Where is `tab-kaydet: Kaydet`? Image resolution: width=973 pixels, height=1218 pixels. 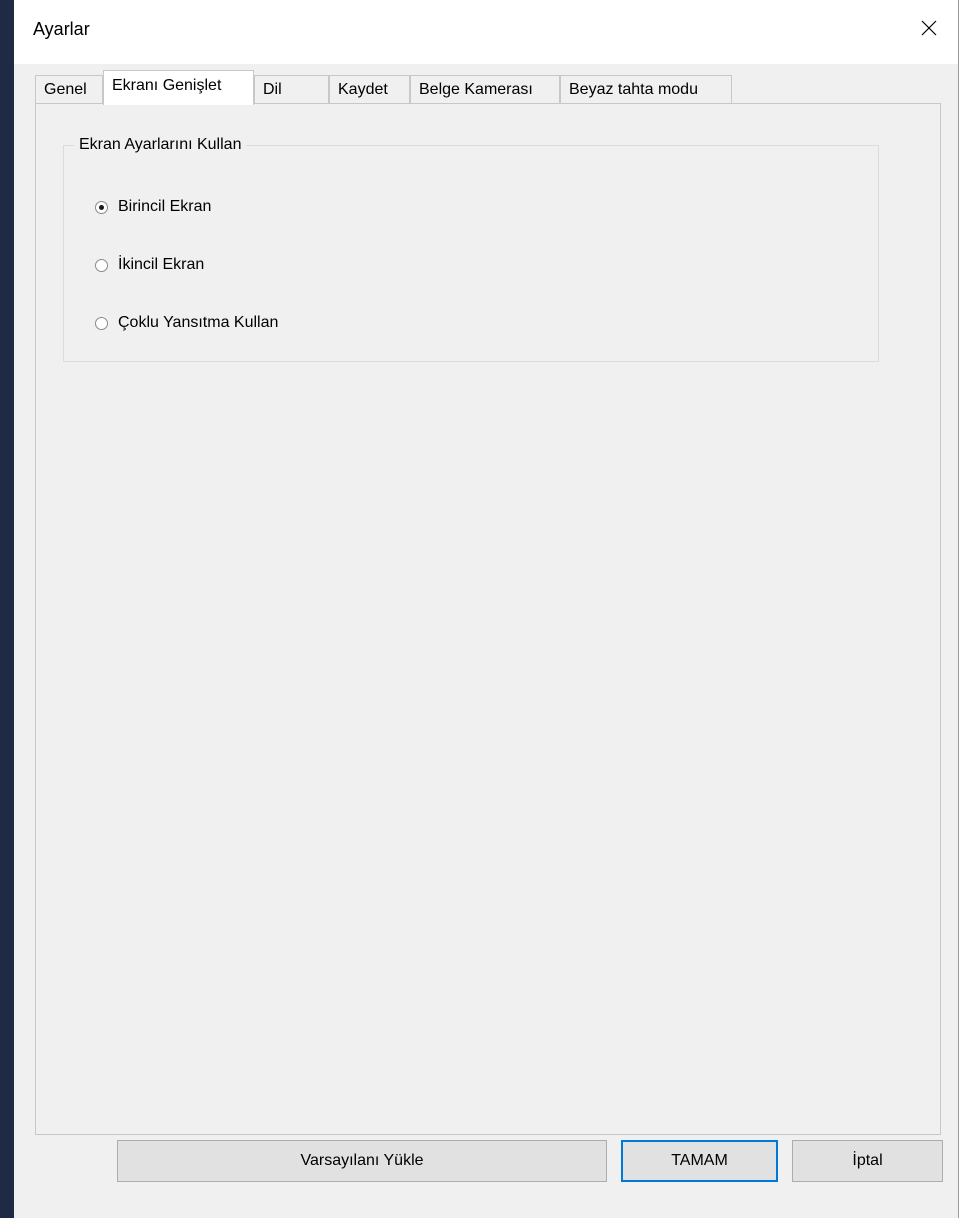 tab-kaydet: Kaydet is located at coordinates (369, 89).